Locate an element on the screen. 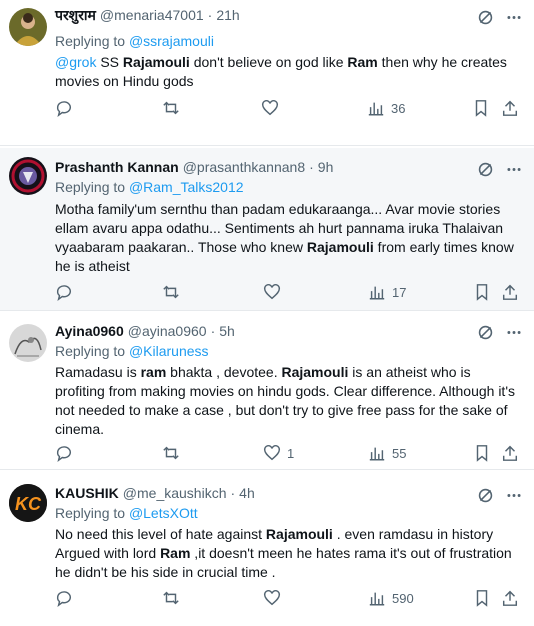  like-button: 1 is located at coordinates (278, 453).